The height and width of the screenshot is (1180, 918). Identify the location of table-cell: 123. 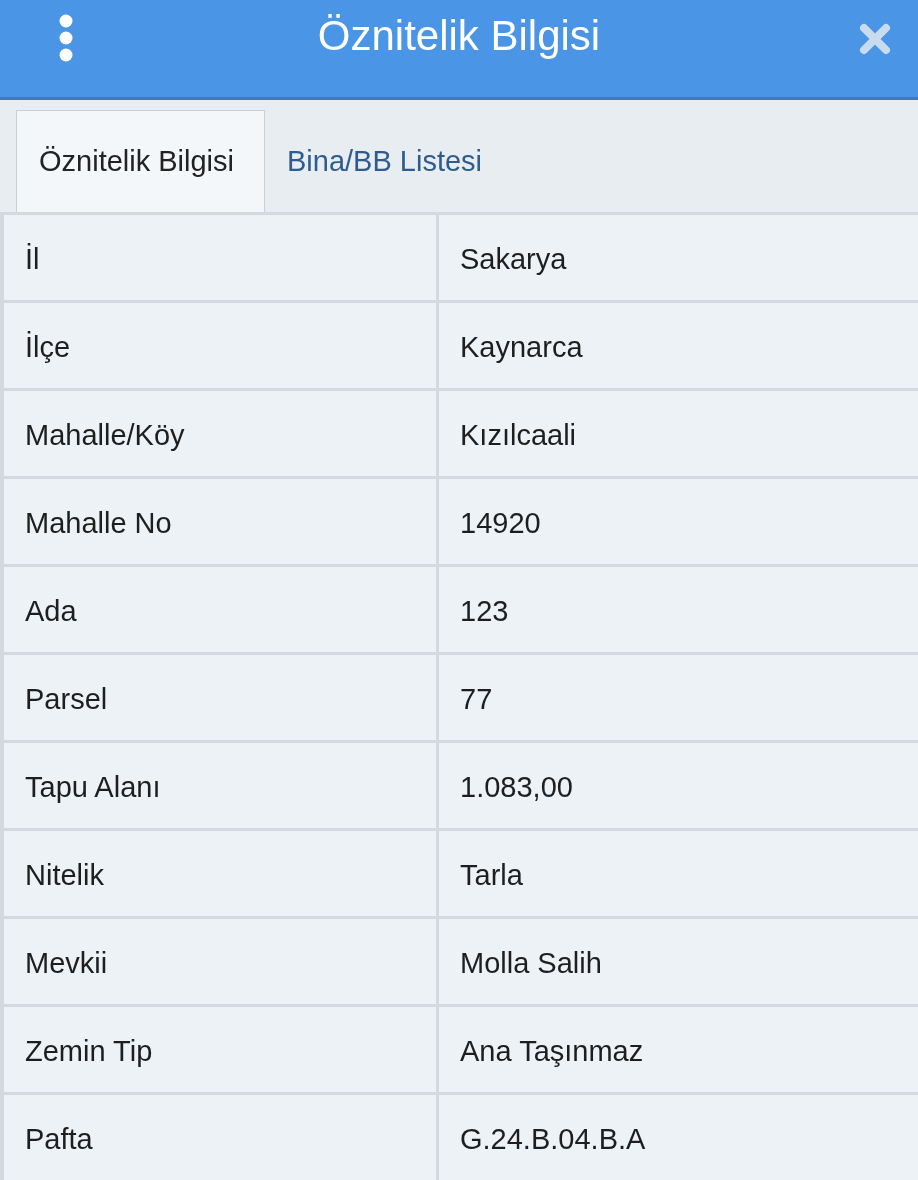
(678, 609).